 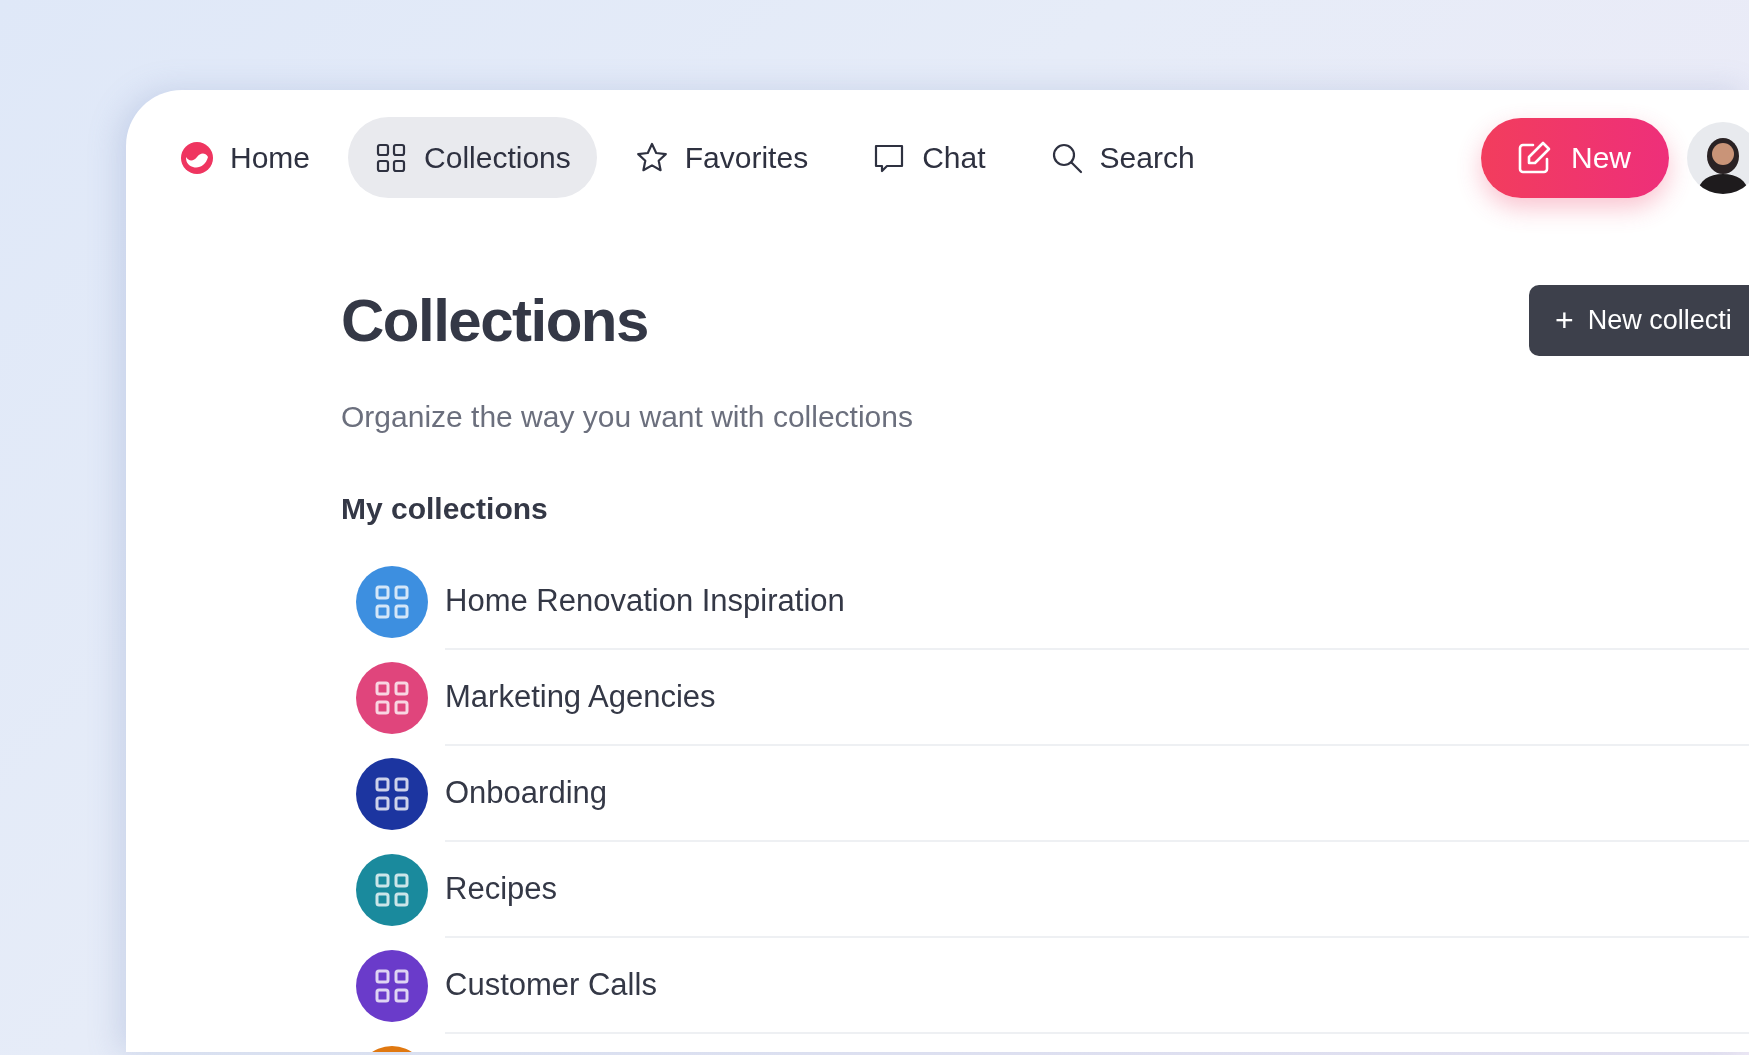 I want to click on section-heading: My collections, so click(x=445, y=509).